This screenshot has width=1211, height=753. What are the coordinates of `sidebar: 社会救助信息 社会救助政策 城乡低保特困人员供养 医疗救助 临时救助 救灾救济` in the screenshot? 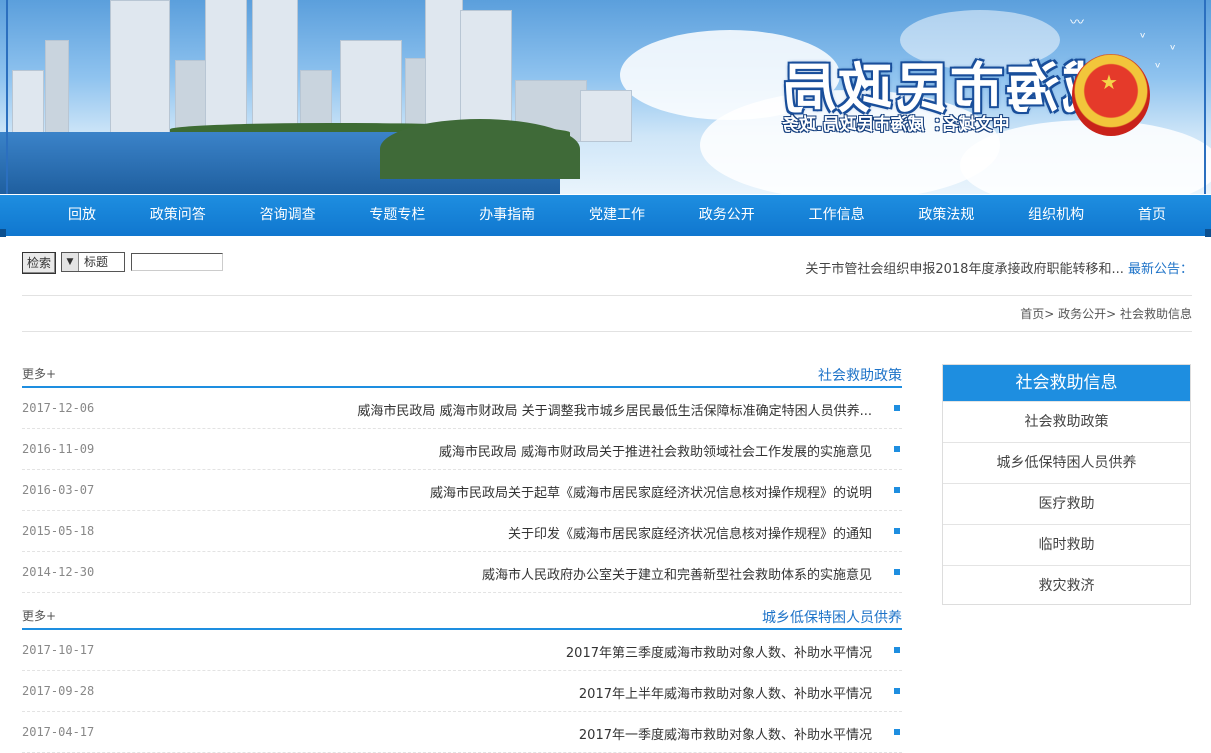 It's located at (1066, 484).